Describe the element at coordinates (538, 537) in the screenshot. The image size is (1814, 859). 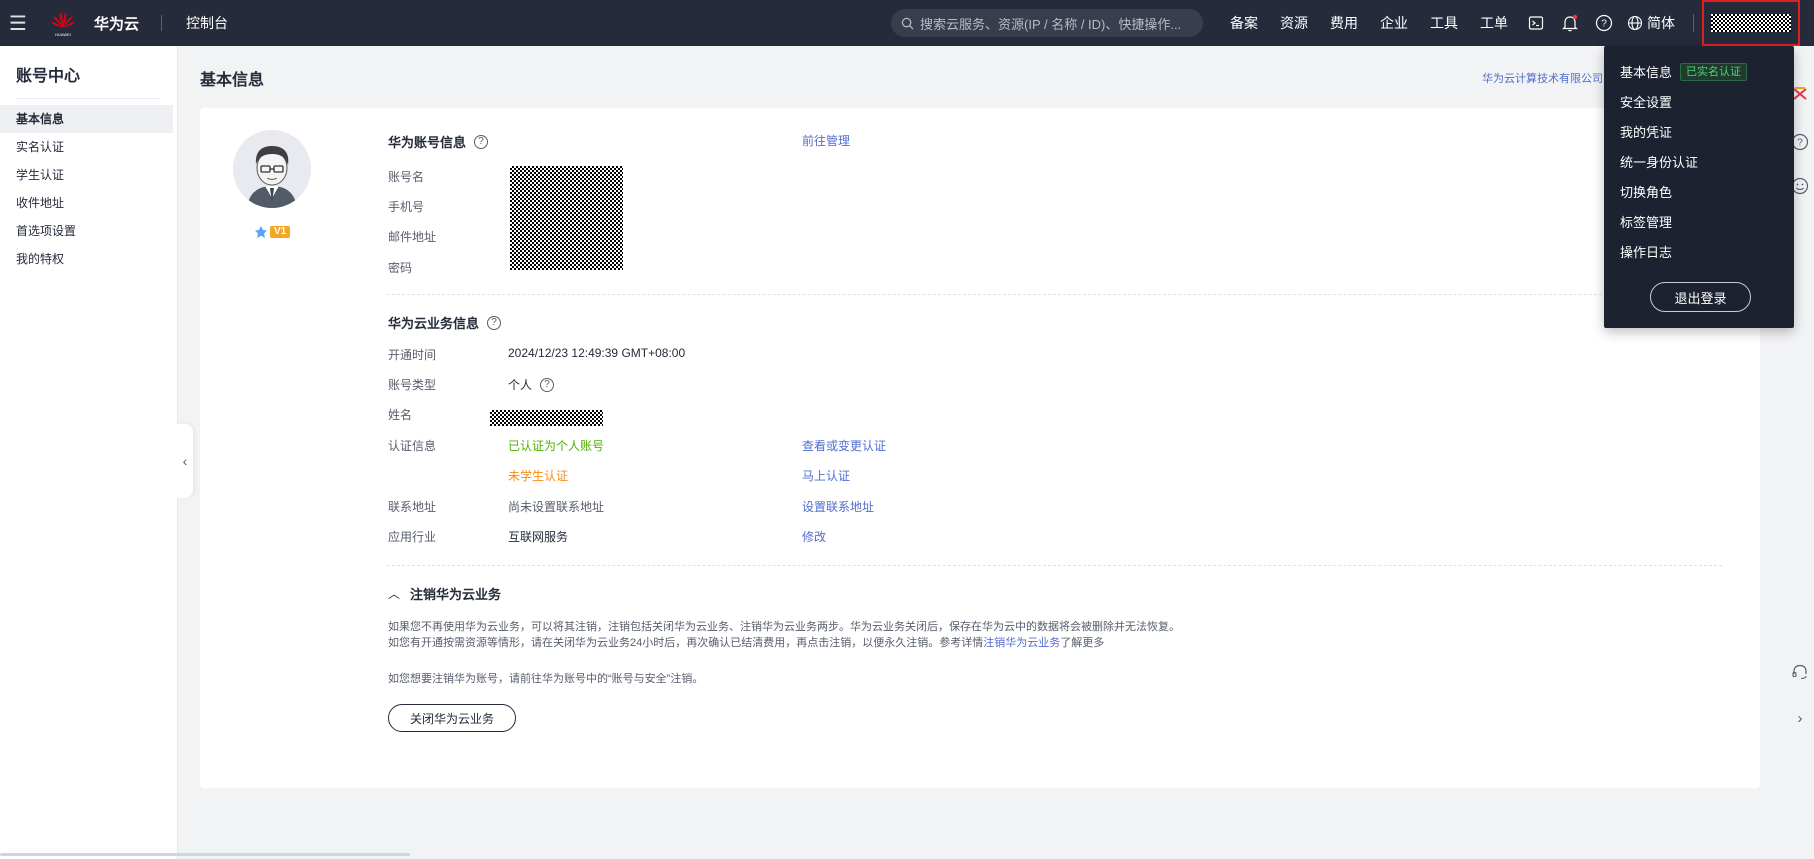
I see `industry-value: 互联网服务` at that location.